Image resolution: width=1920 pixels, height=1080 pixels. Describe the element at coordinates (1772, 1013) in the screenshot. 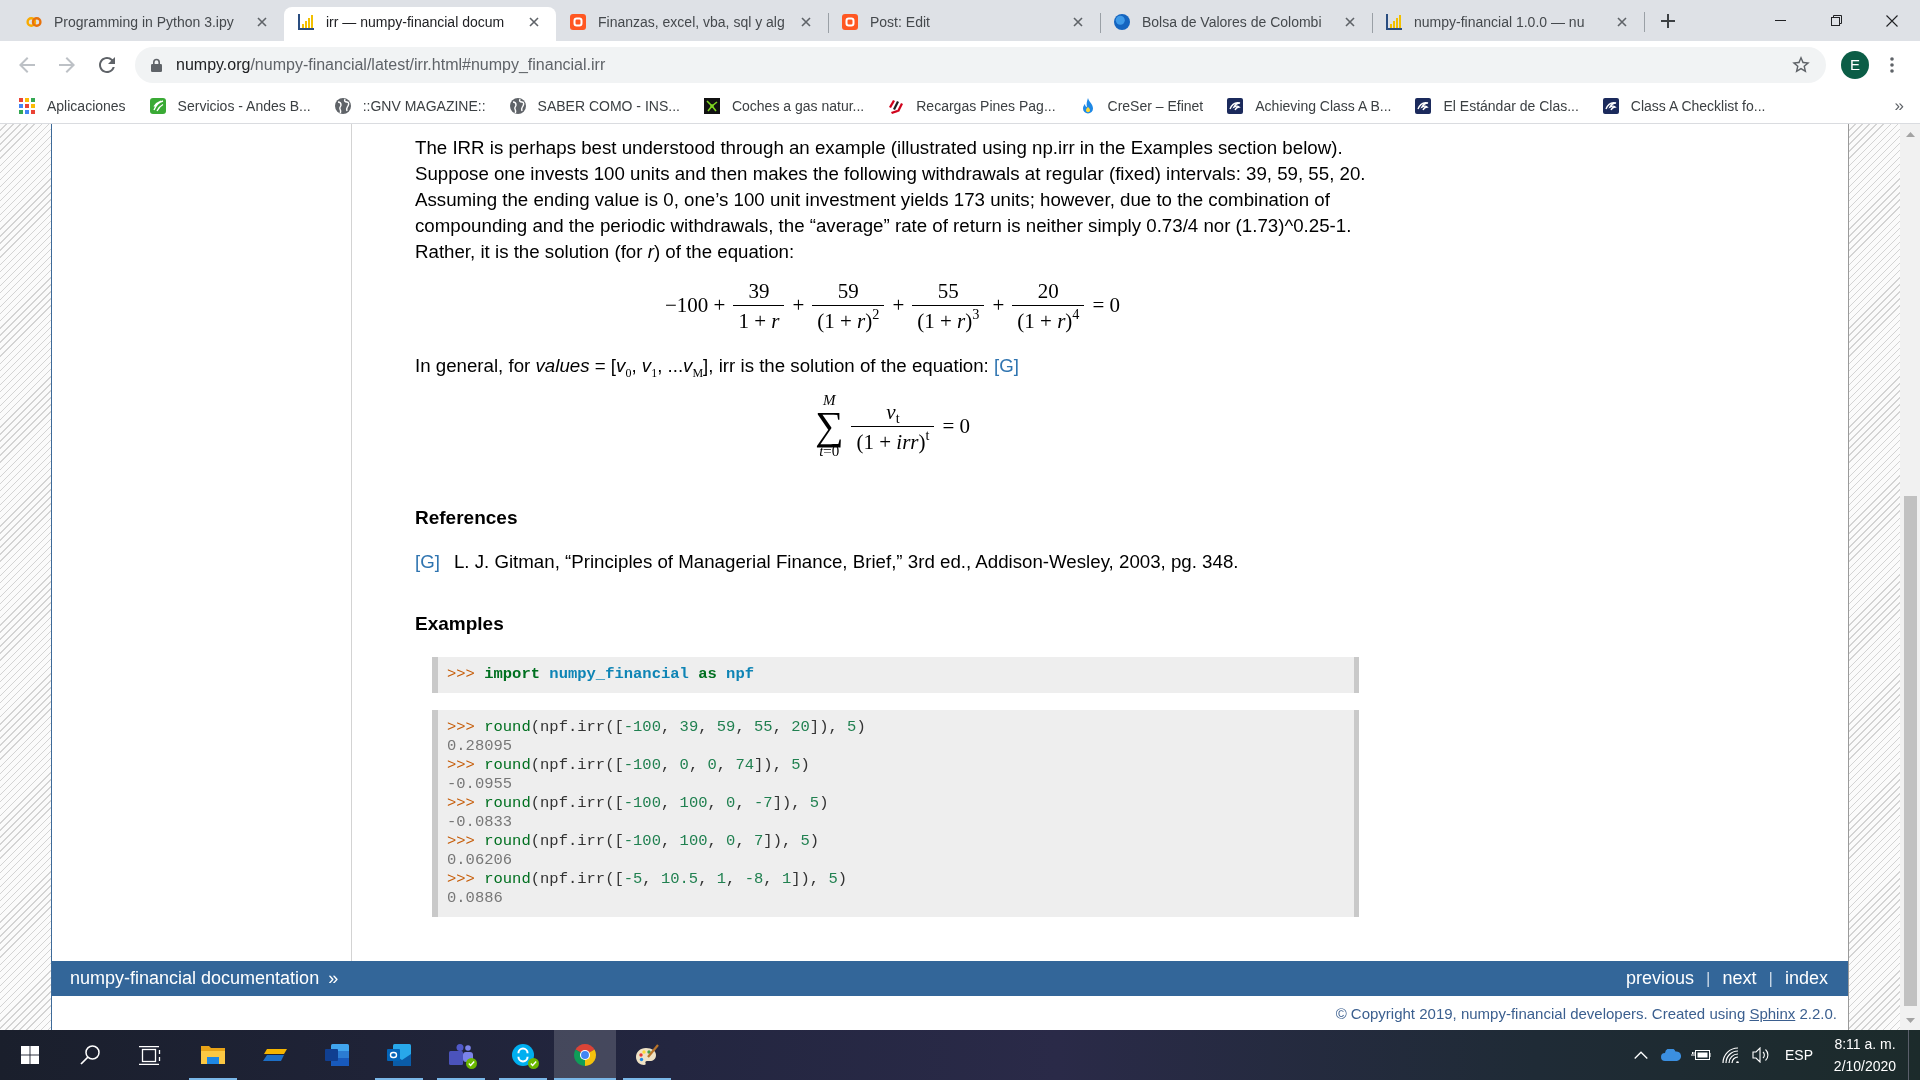

I see `footer-link: Sphinx` at that location.